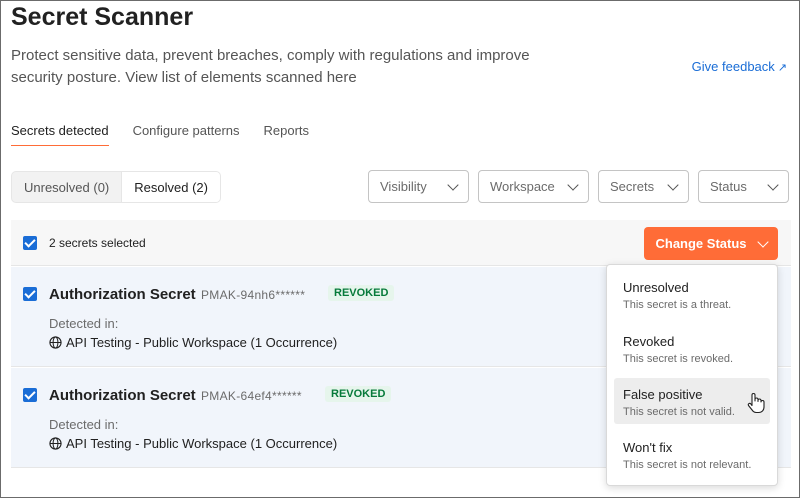 This screenshot has width=800, height=498. I want to click on status-option-title: False positive, so click(663, 394).